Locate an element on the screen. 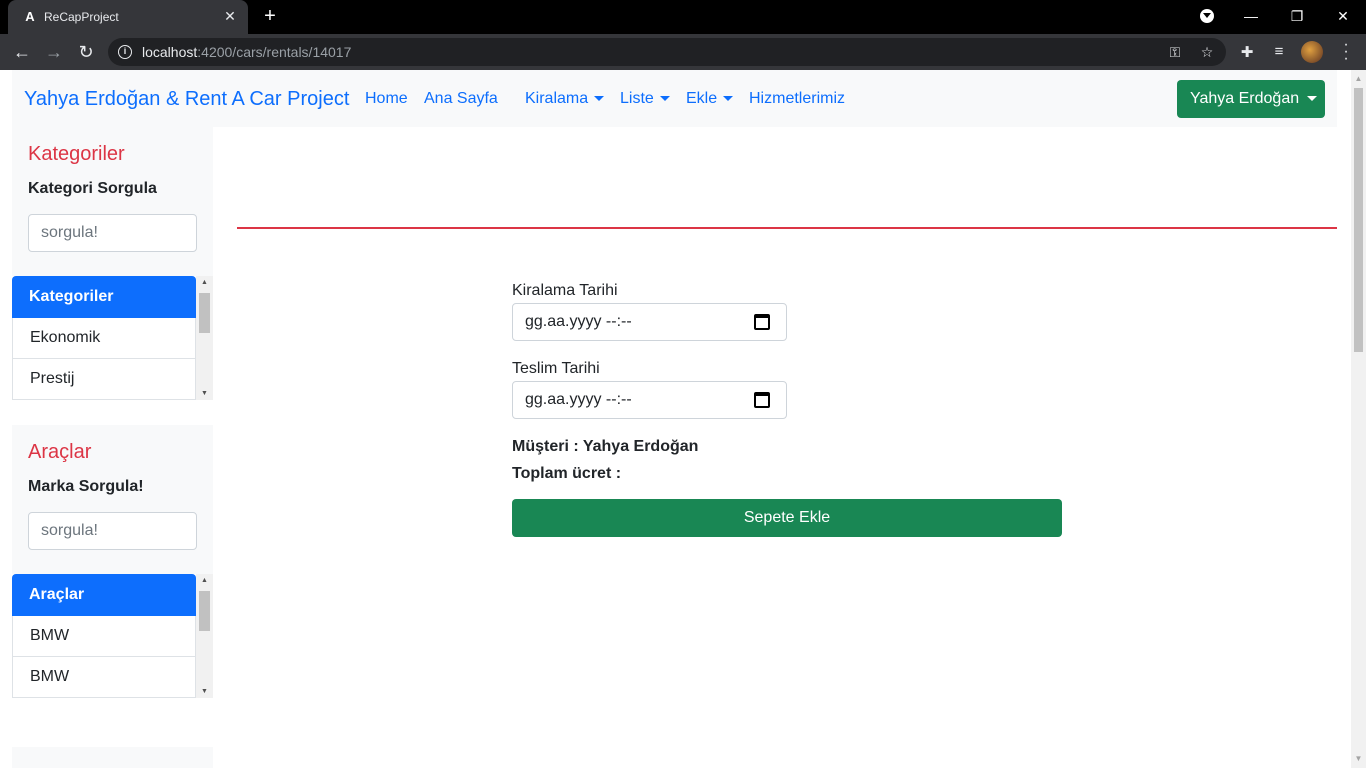  navbar-brand: Yahya Erdoğan & Rent A Car Project is located at coordinates (186, 99).